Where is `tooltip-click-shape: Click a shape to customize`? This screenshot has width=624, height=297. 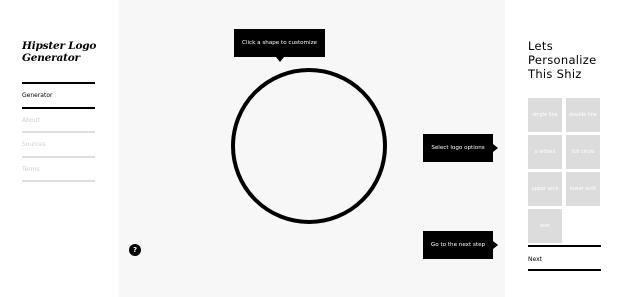
tooltip-click-shape: Click a shape to customize is located at coordinates (279, 45).